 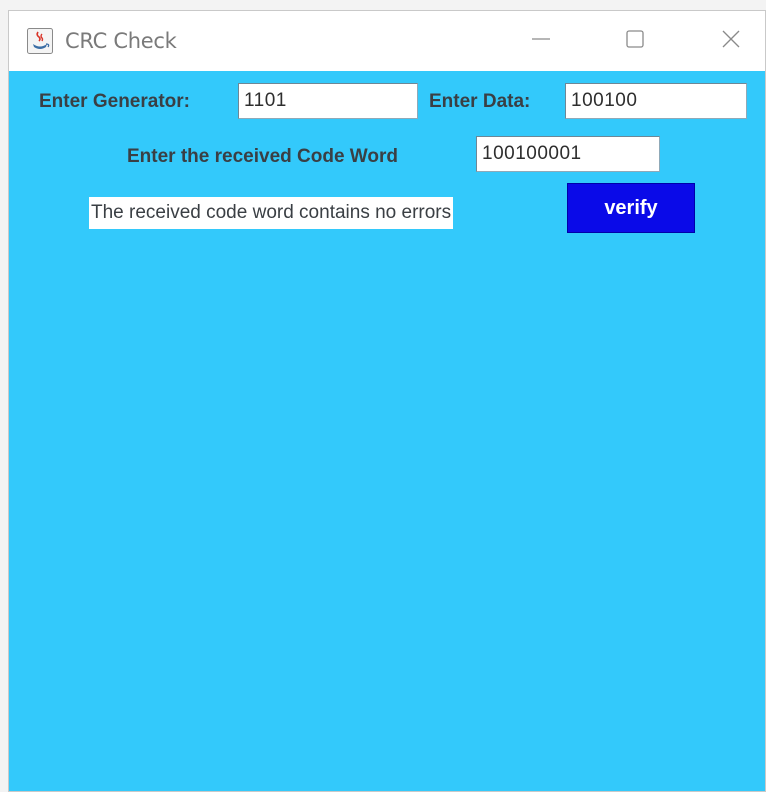 What do you see at coordinates (328, 101) in the screenshot?
I see `generator-input` at bounding box center [328, 101].